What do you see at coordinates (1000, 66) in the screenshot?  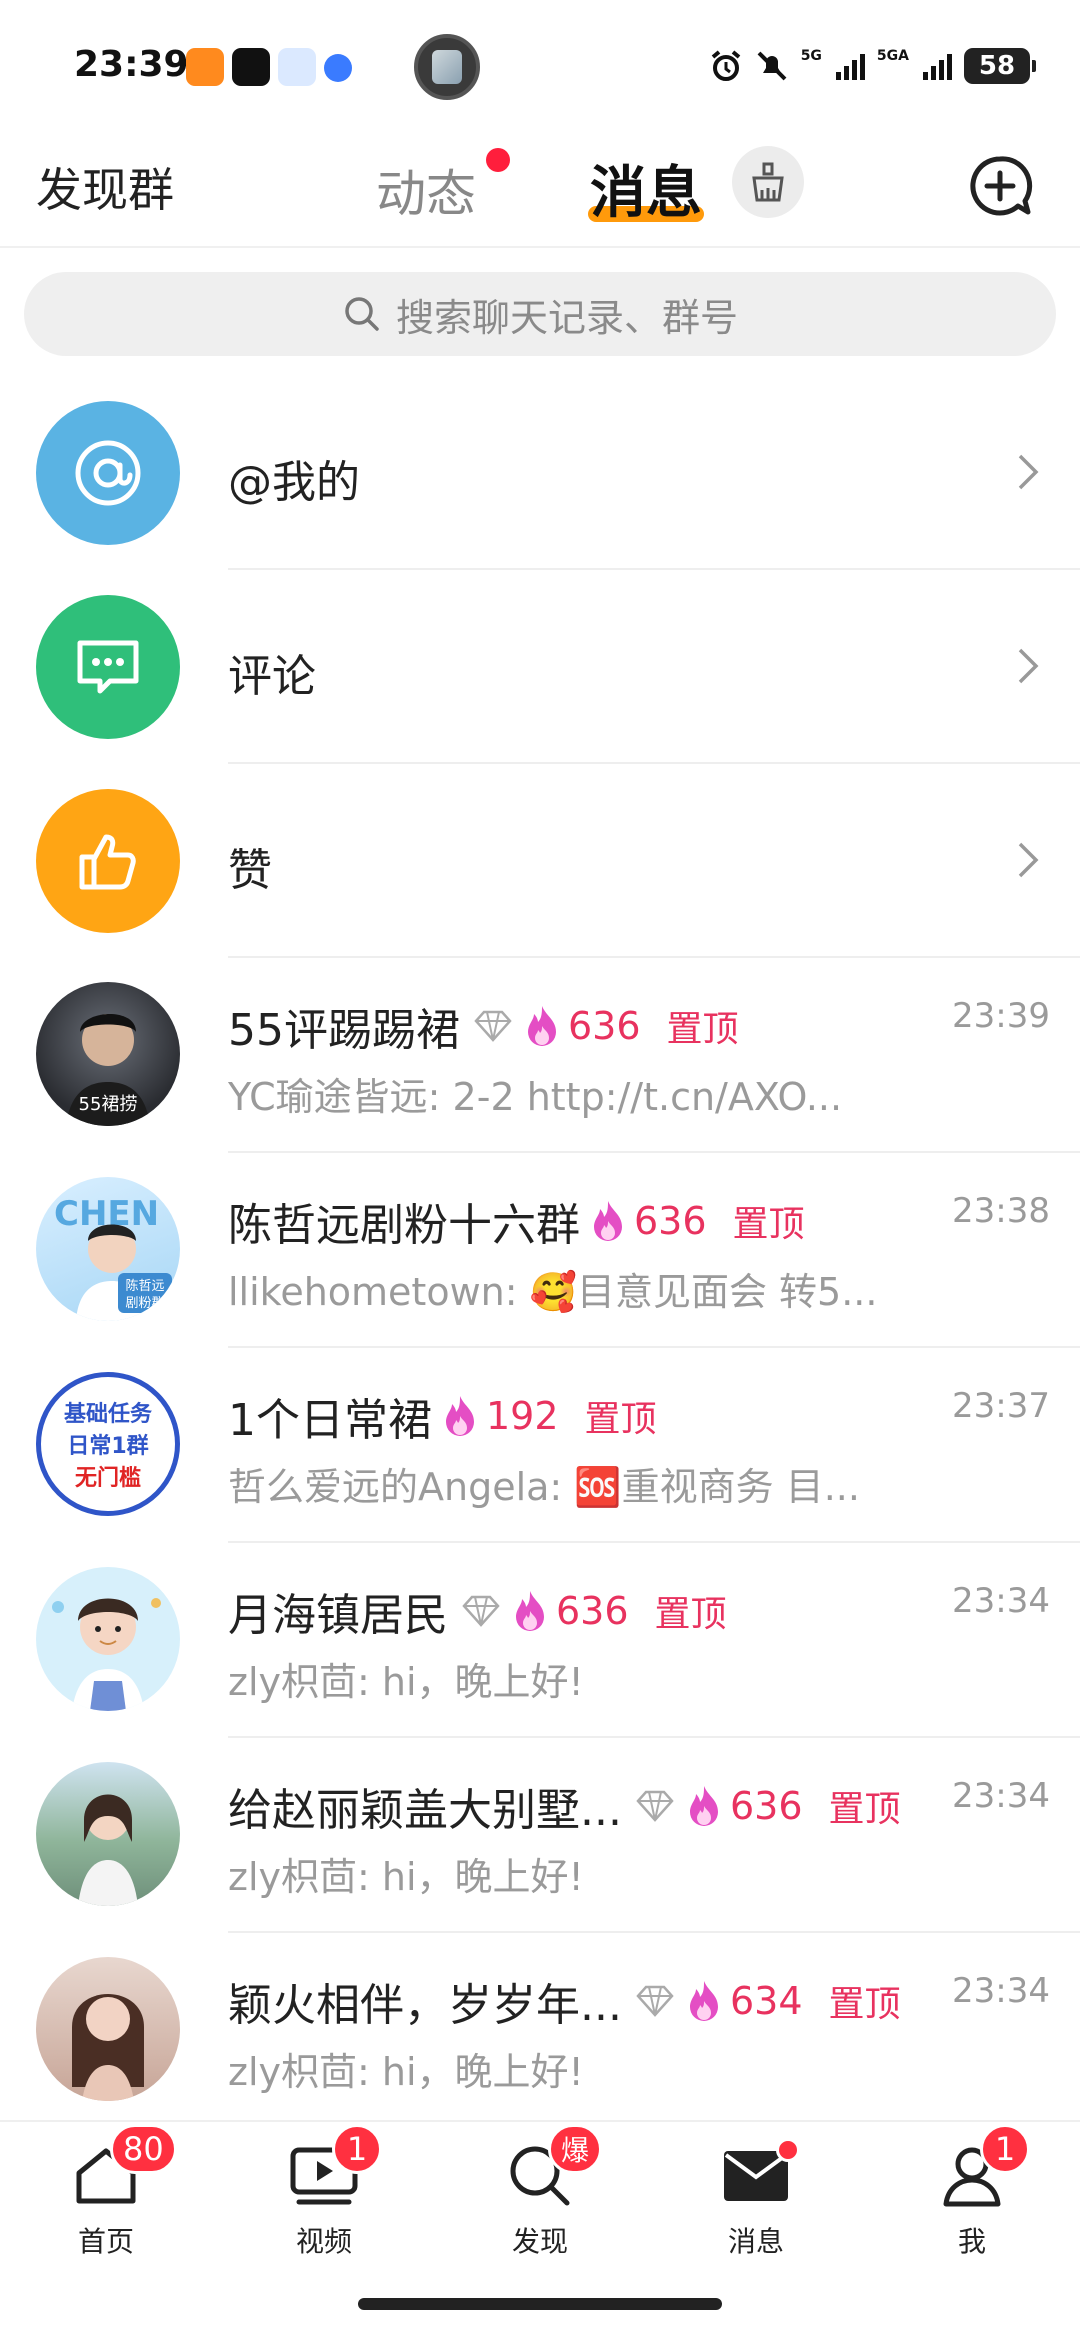 I see `battery-icon: 58` at bounding box center [1000, 66].